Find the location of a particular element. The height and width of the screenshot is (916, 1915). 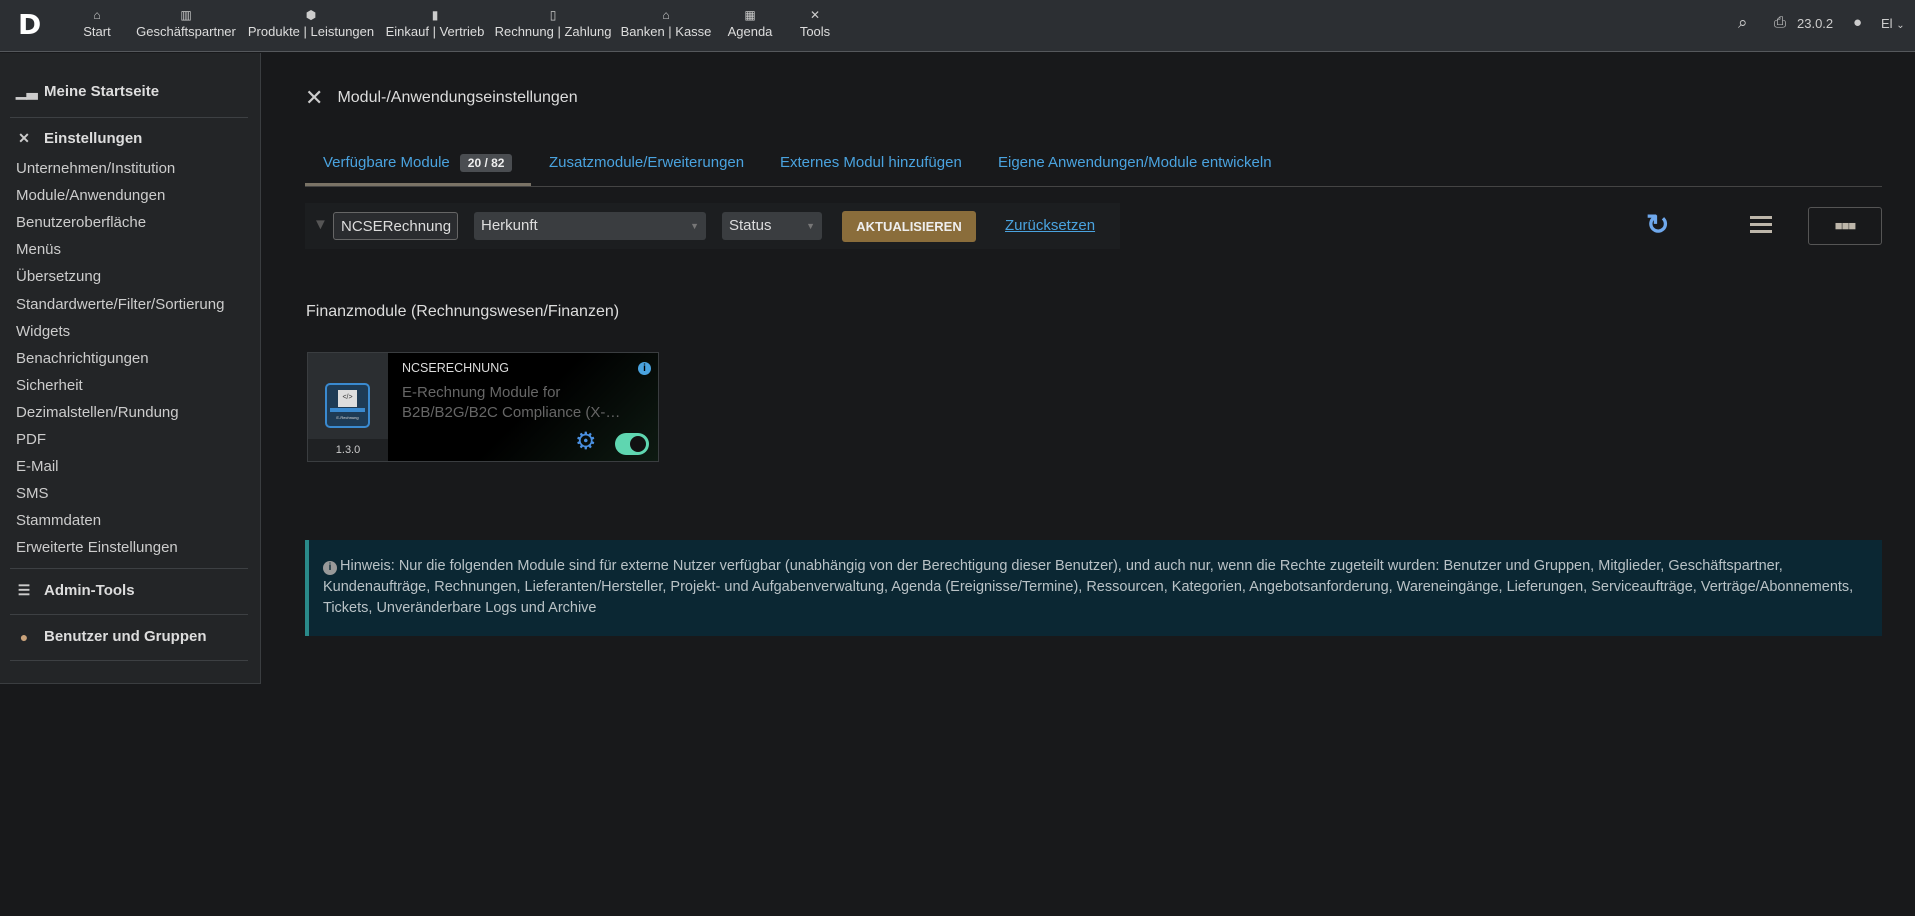

count-badge: 20 / 82 is located at coordinates (486, 163).